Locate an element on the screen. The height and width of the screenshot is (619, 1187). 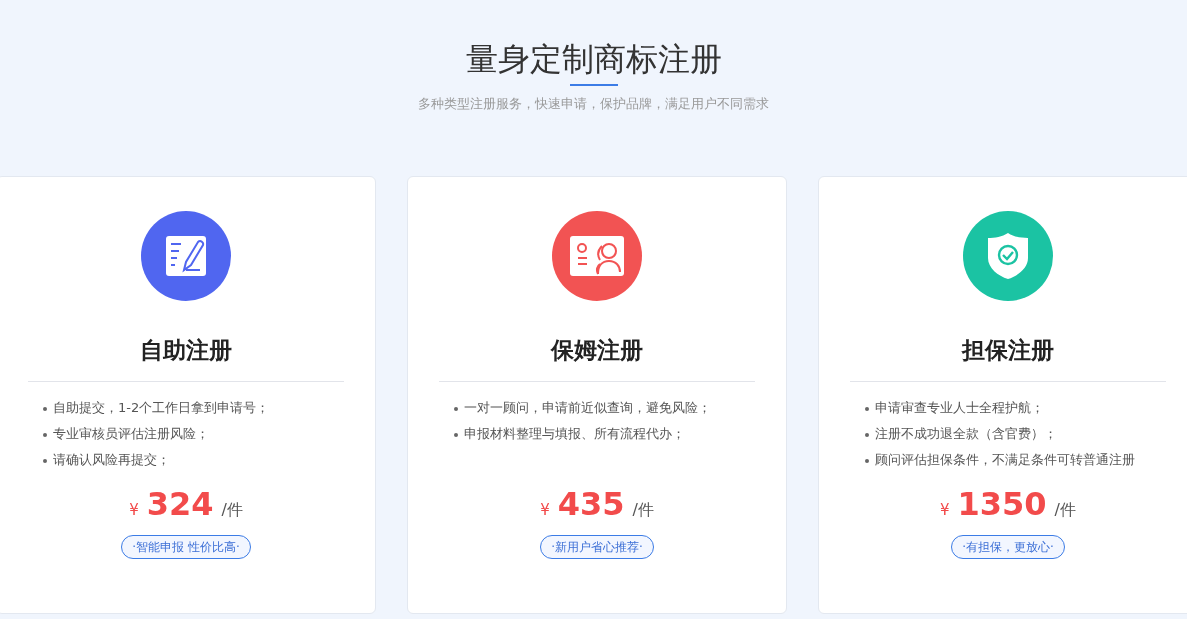
feature-text: 专业审核员评估注册风险； is located at coordinates (131, 434).